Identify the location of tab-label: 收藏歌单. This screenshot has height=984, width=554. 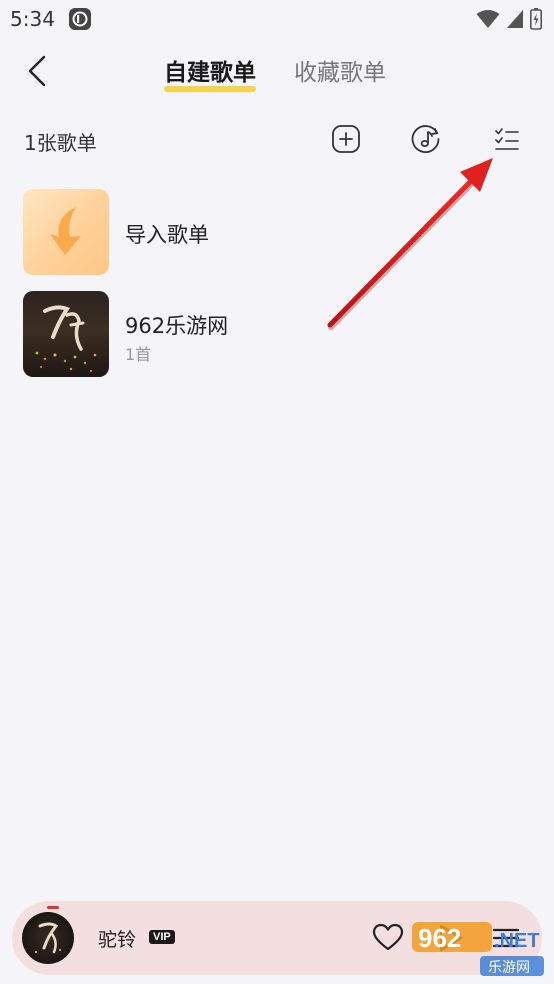
(340, 73).